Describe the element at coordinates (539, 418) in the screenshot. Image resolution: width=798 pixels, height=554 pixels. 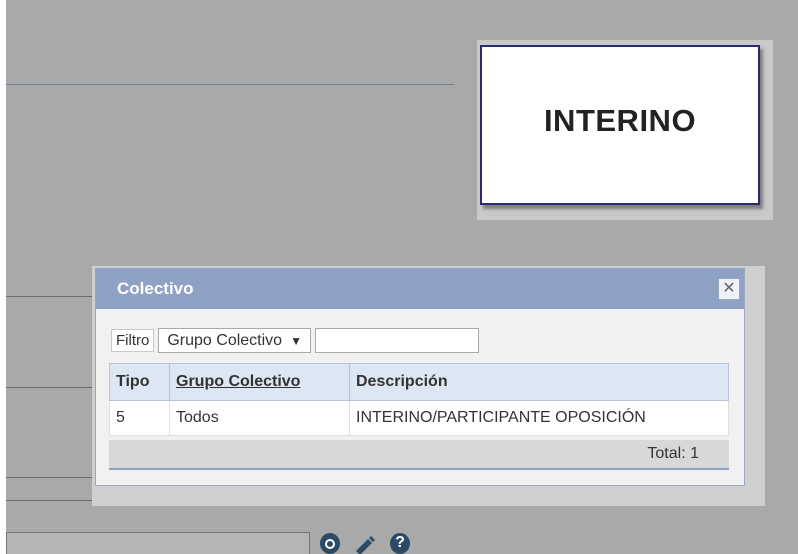
I see `cell-descripcion: INTERINO/PARTICIPANTE OPOSICIÓN` at that location.